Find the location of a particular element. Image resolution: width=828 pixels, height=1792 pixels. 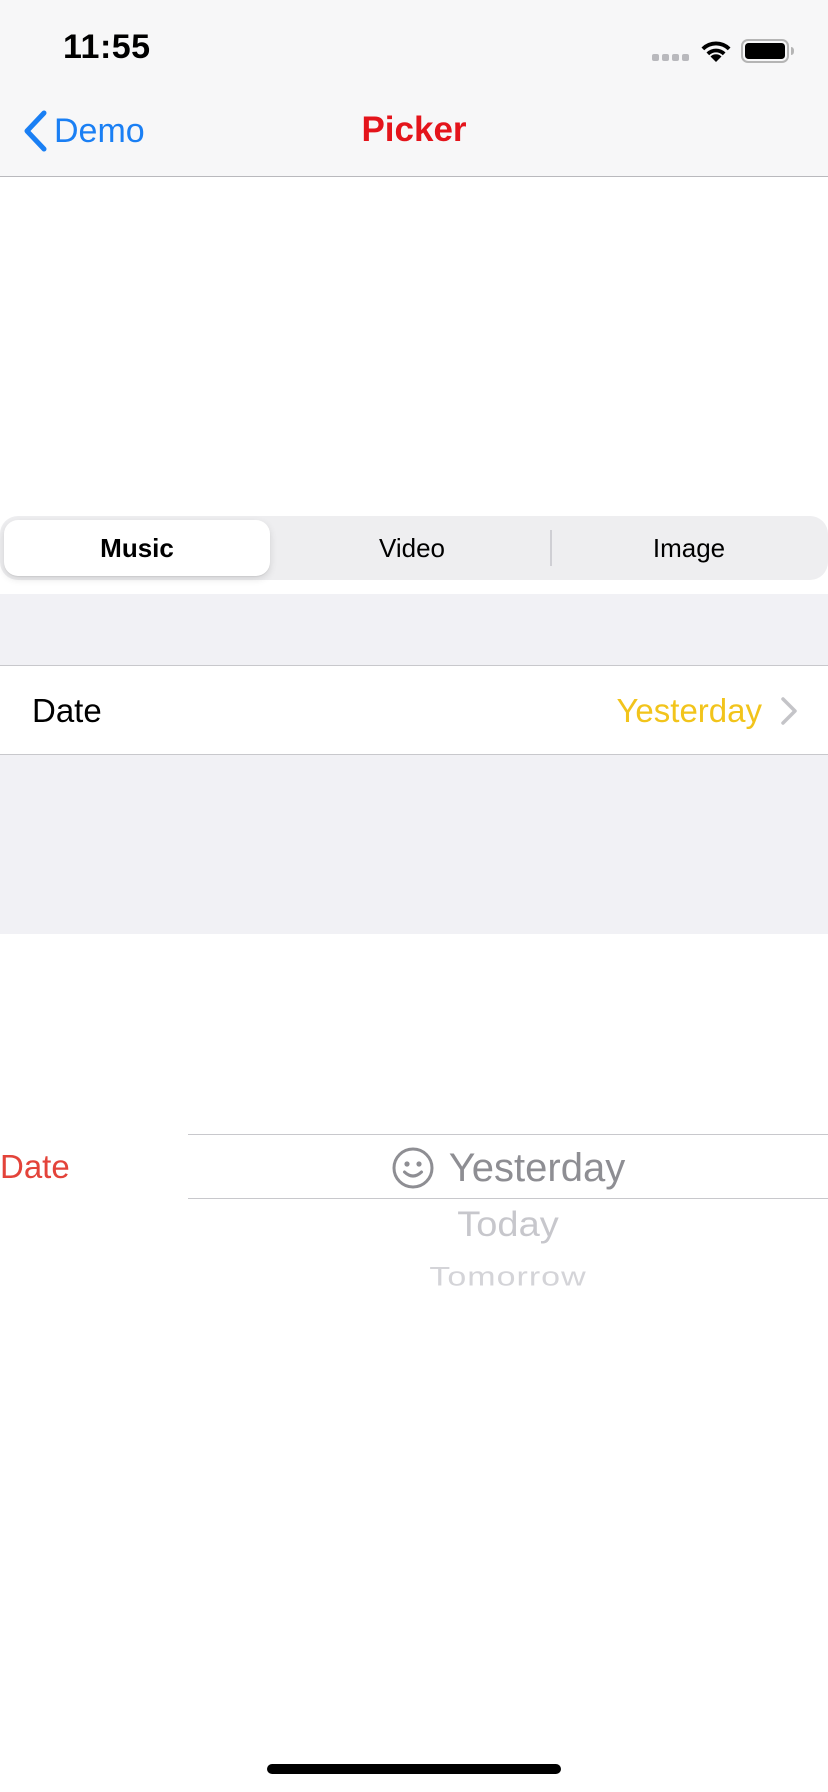

top-chrome: 11:55 Demo Picker is located at coordinates (414, 88).